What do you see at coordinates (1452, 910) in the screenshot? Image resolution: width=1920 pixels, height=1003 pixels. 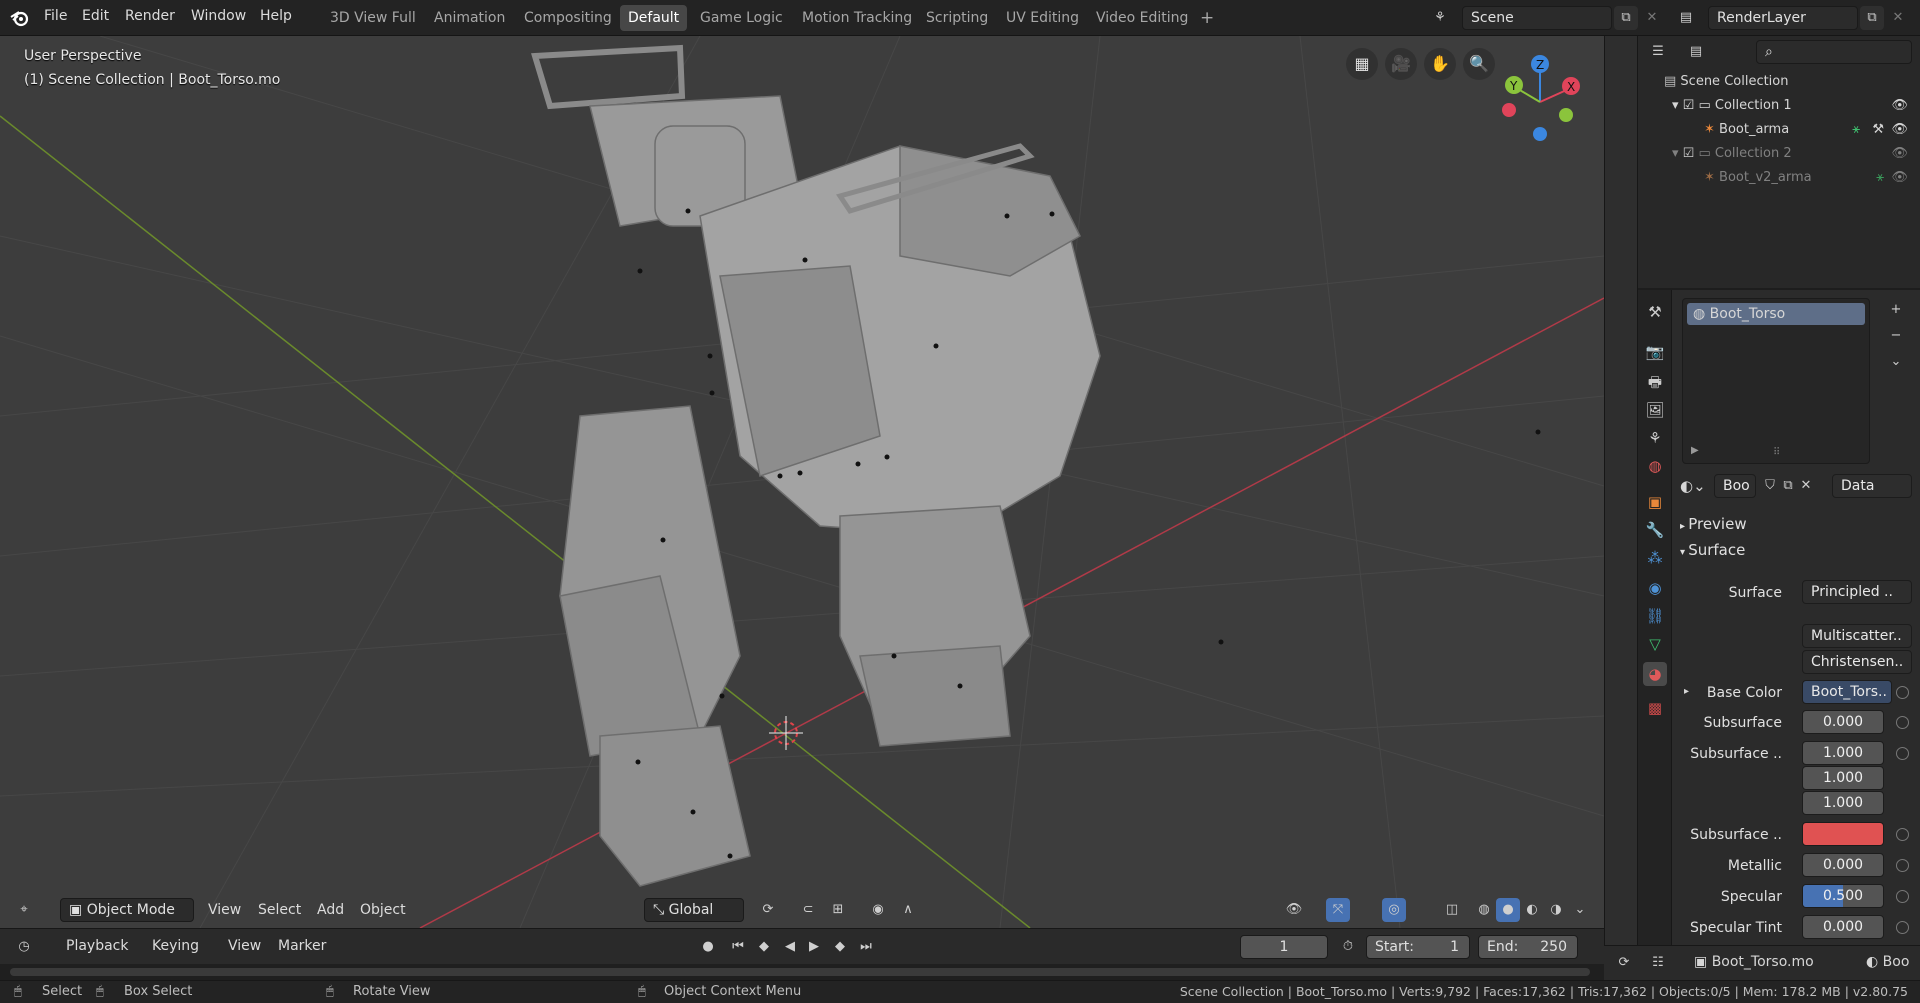 I see `xray-toggle-icon: ◫` at bounding box center [1452, 910].